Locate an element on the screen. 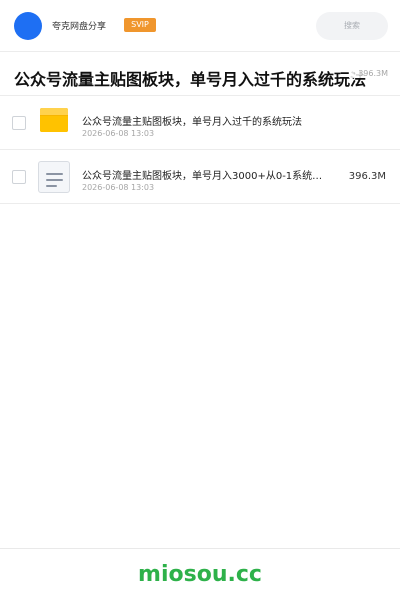 The height and width of the screenshot is (600, 400). brand-name: 夸克网盘分享 is located at coordinates (79, 27).